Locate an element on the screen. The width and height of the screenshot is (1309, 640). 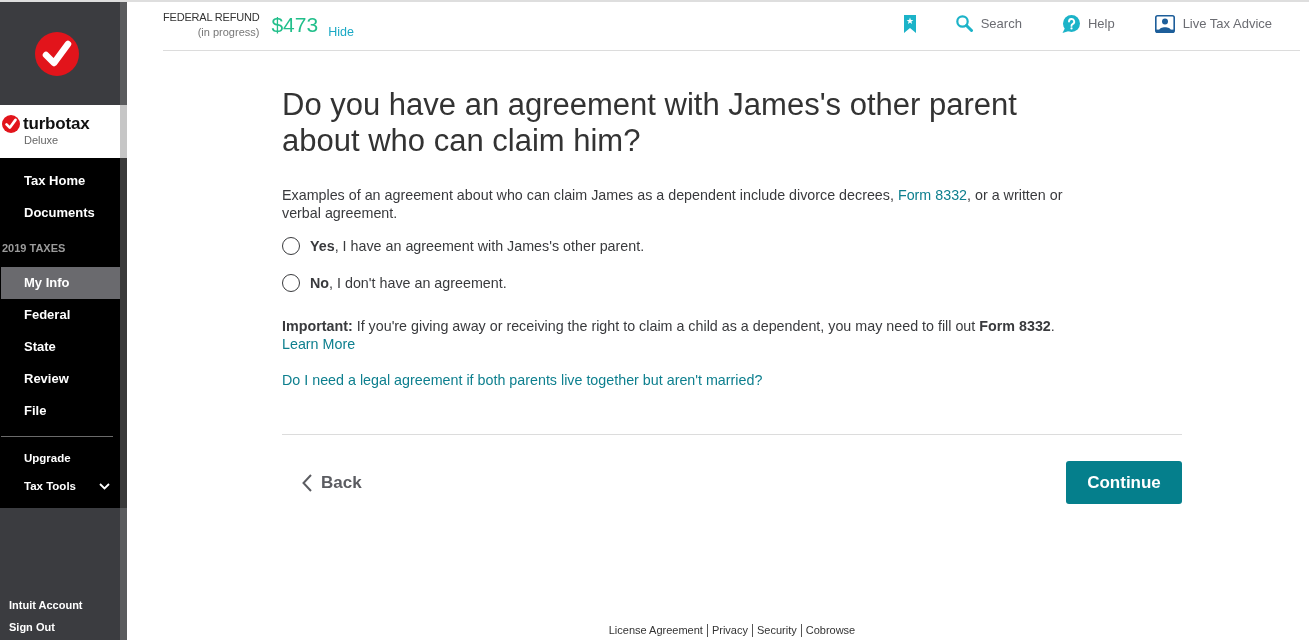
footer-link: License Agreement is located at coordinates (655, 630).